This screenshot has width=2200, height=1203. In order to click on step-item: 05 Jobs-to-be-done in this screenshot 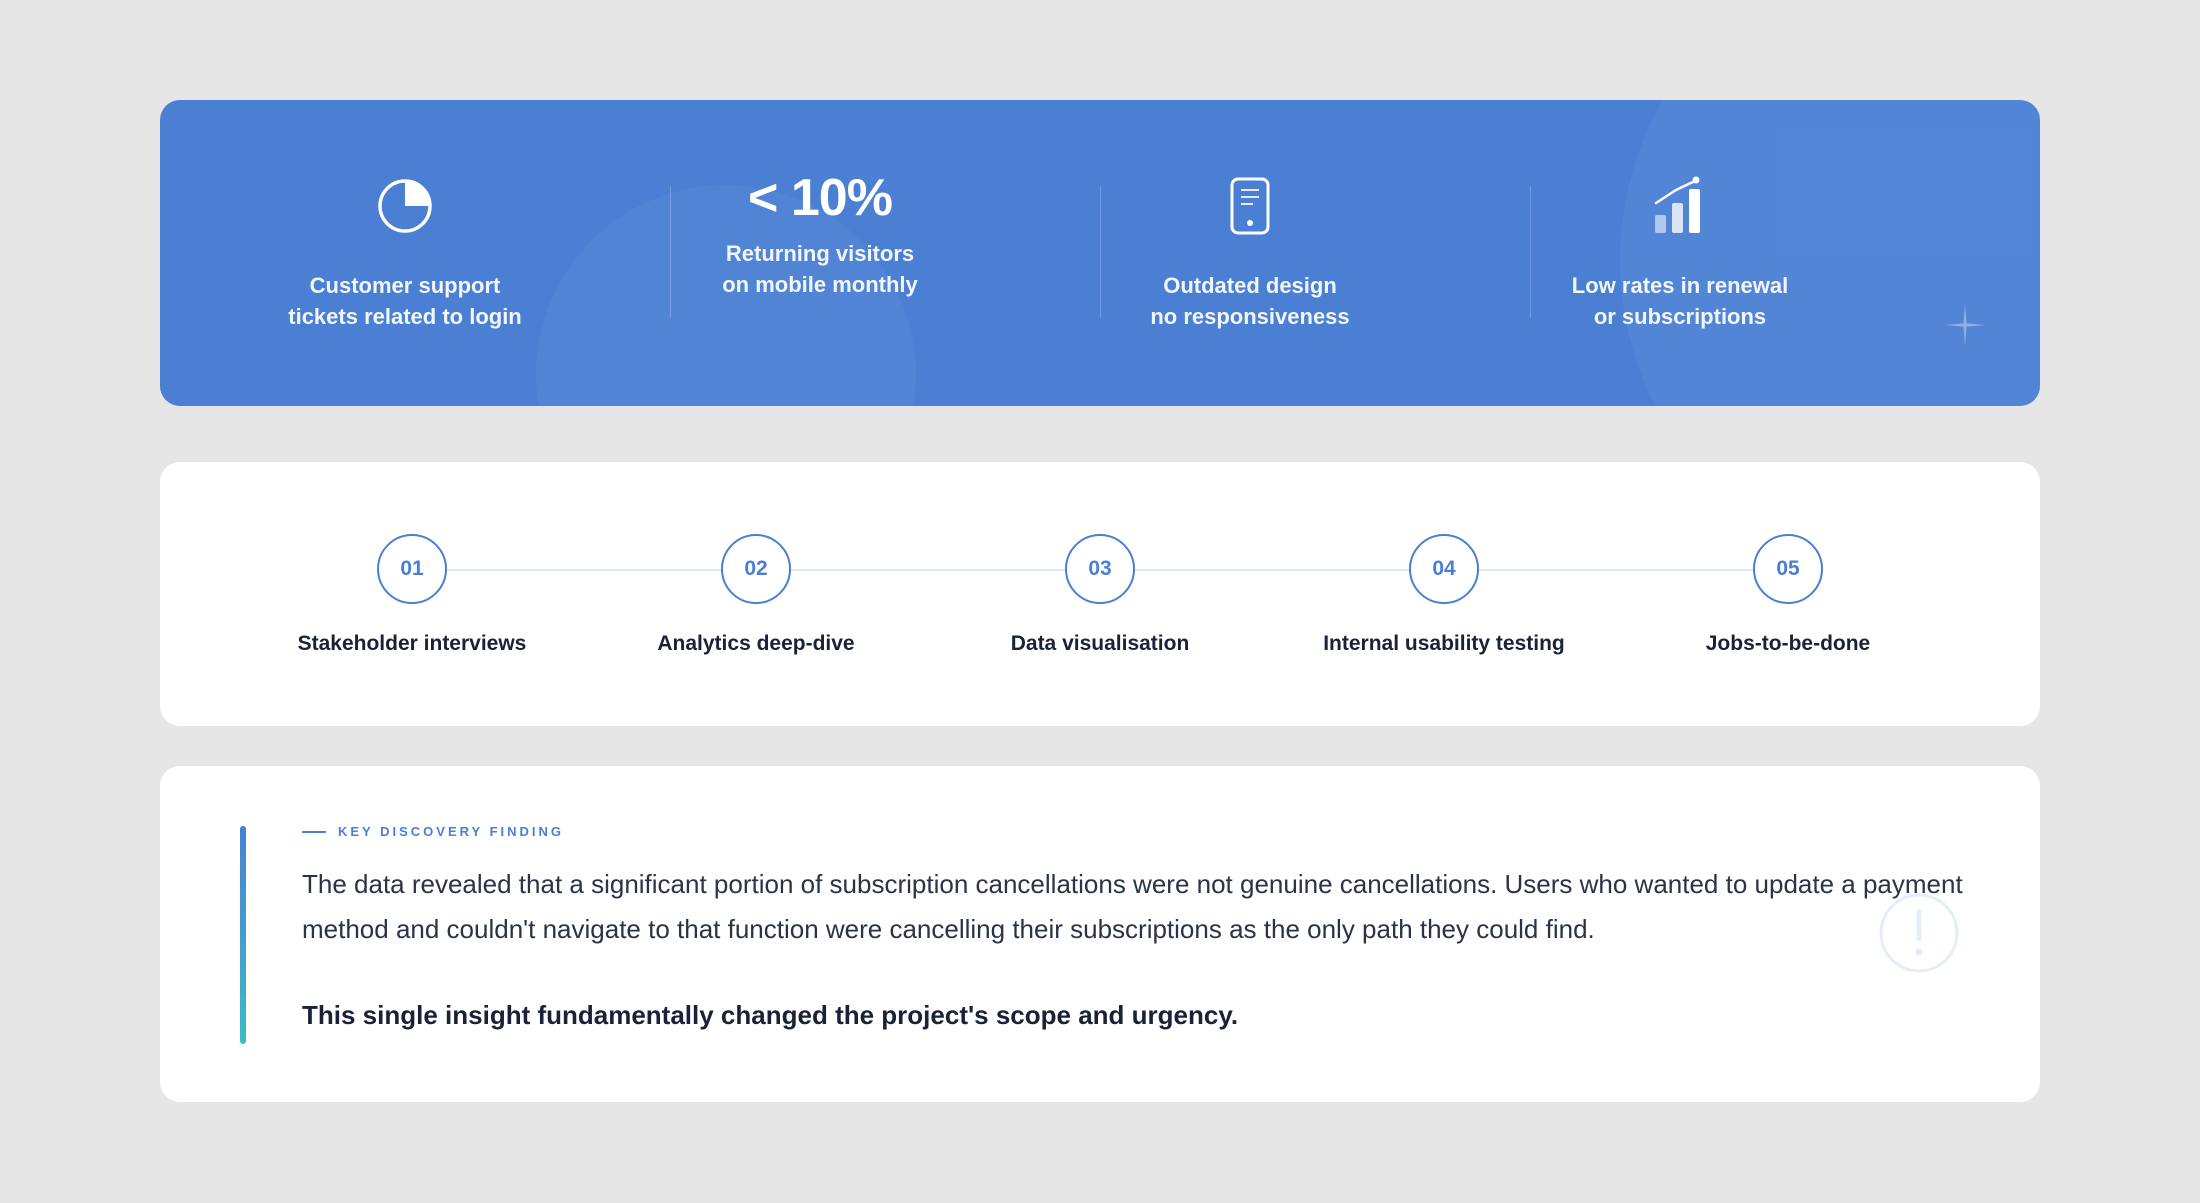, I will do `click(1788, 595)`.